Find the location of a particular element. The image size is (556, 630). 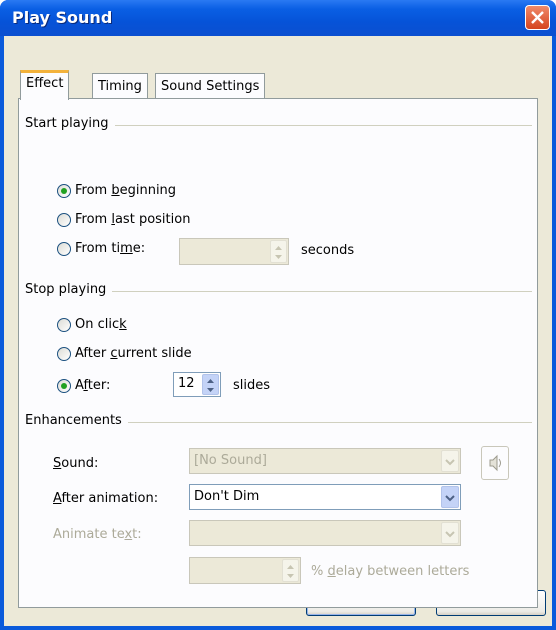

sound-select: [No Sound] is located at coordinates (325, 461).